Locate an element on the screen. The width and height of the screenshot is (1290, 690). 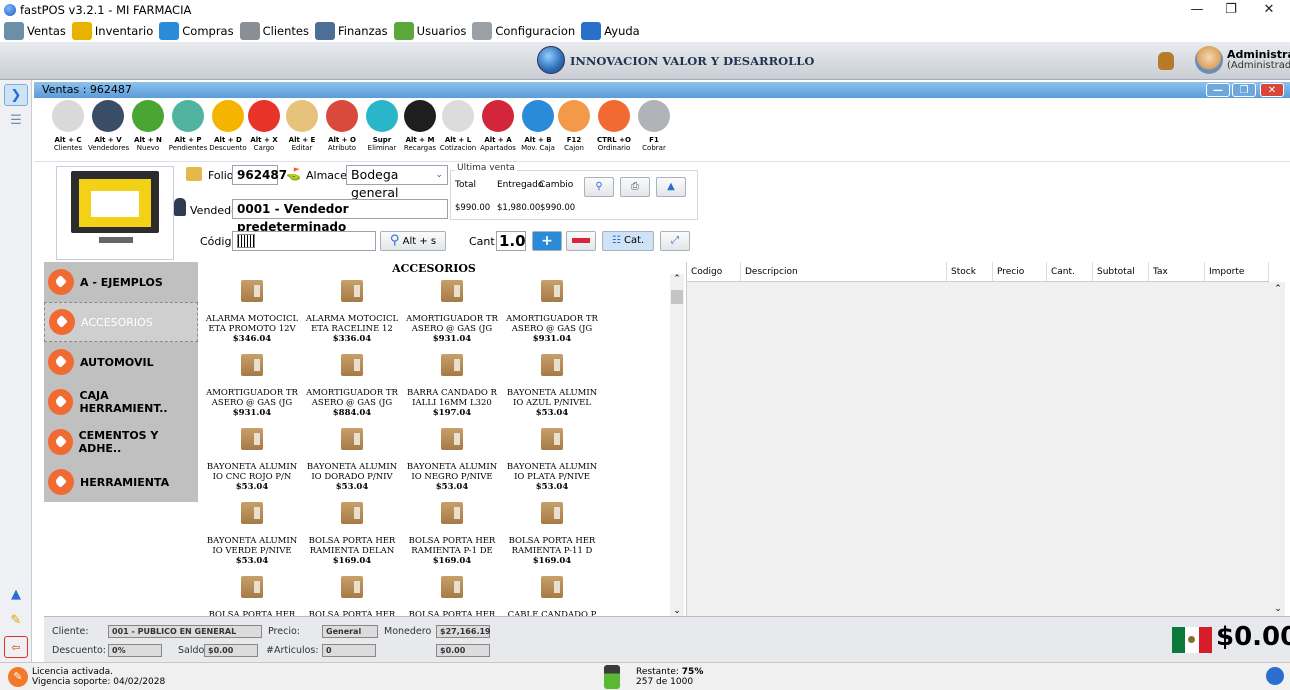
product-tile: BAYONETA ALUMIN IO VERDE P/NIVE $53.04 is located at coordinates (252, 534).